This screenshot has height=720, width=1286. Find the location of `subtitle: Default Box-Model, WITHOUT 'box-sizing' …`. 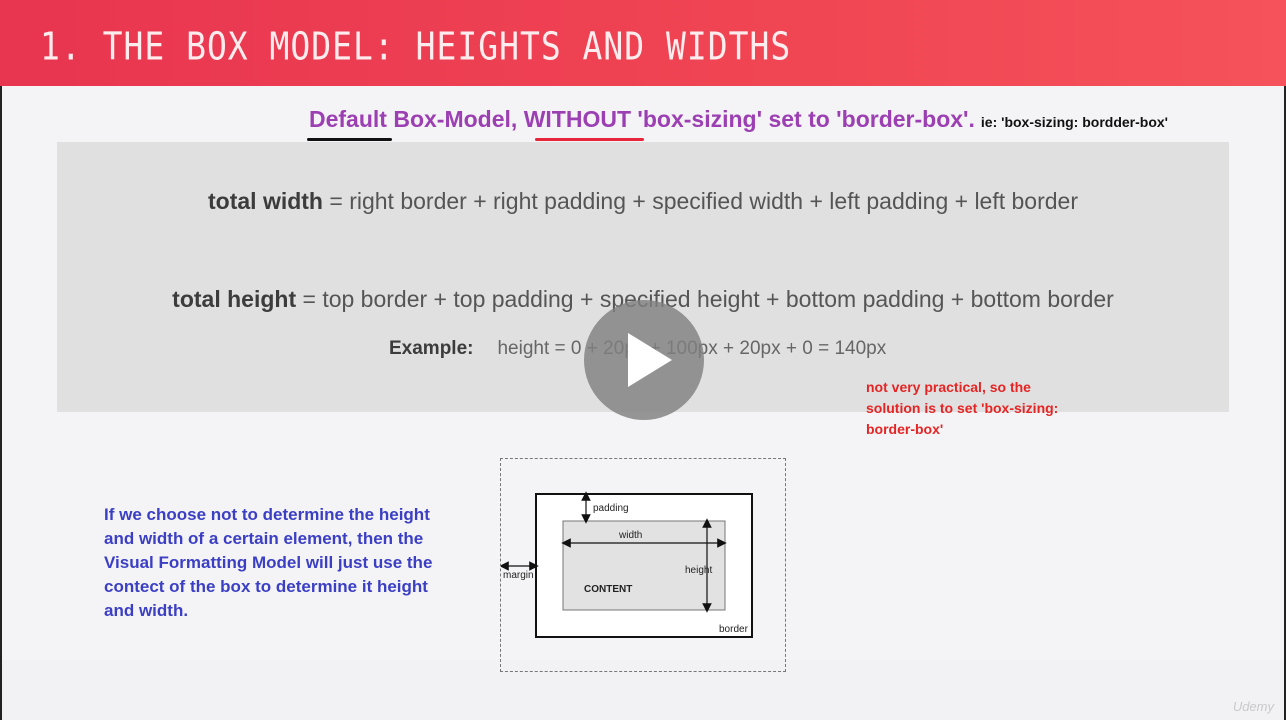

subtitle: Default Box-Model, WITHOUT 'box-sizing' … is located at coordinates (738, 119).